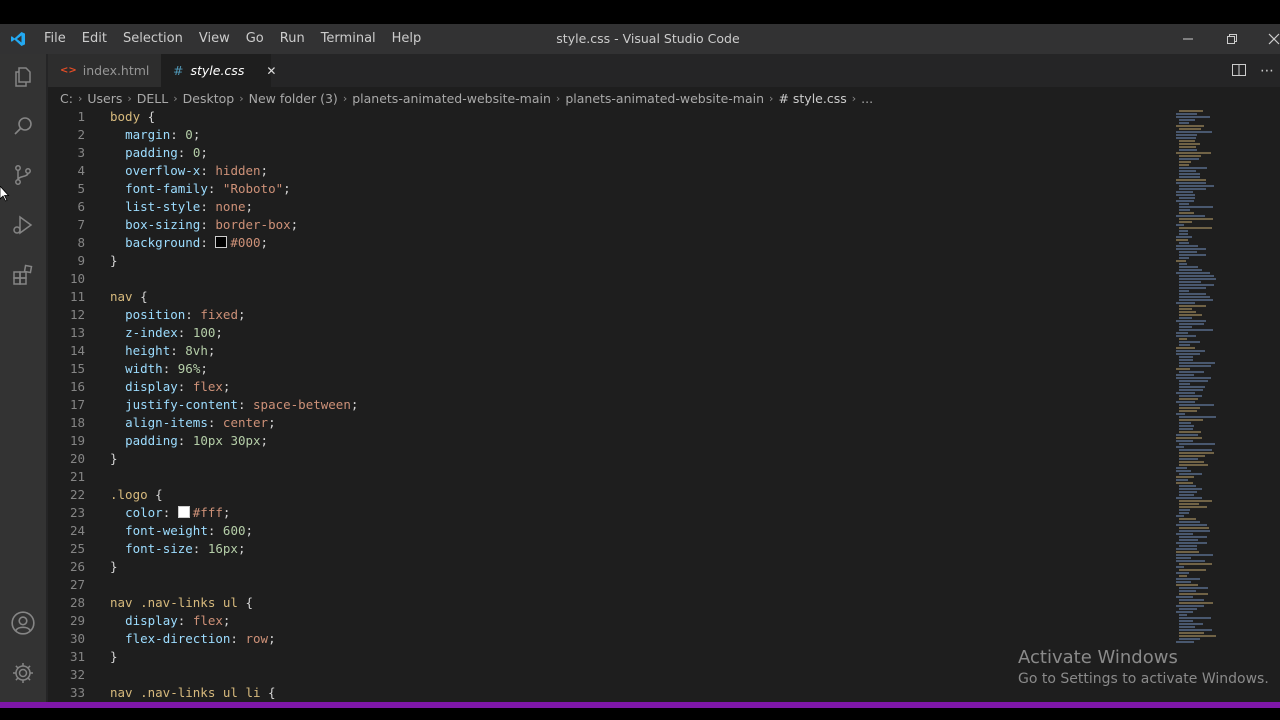 The width and height of the screenshot is (1280, 720). I want to click on code-line: 13 z-index: 100;, so click(598, 333).